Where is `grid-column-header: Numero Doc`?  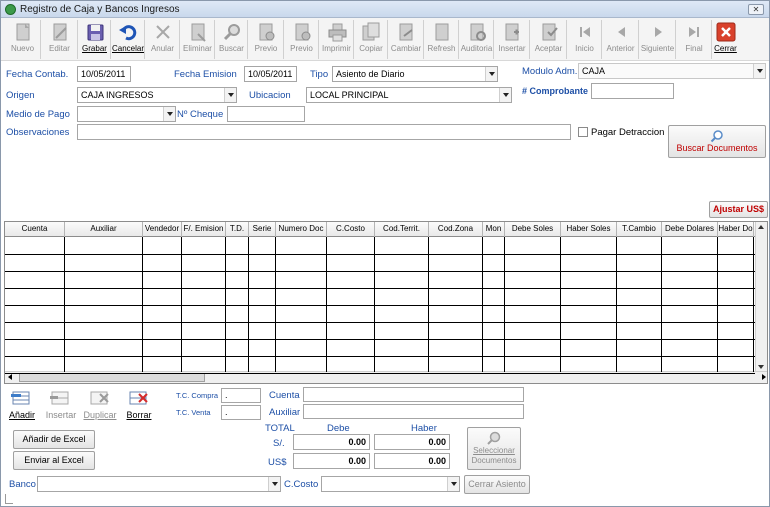
grid-column-header: Numero Doc is located at coordinates (301, 229).